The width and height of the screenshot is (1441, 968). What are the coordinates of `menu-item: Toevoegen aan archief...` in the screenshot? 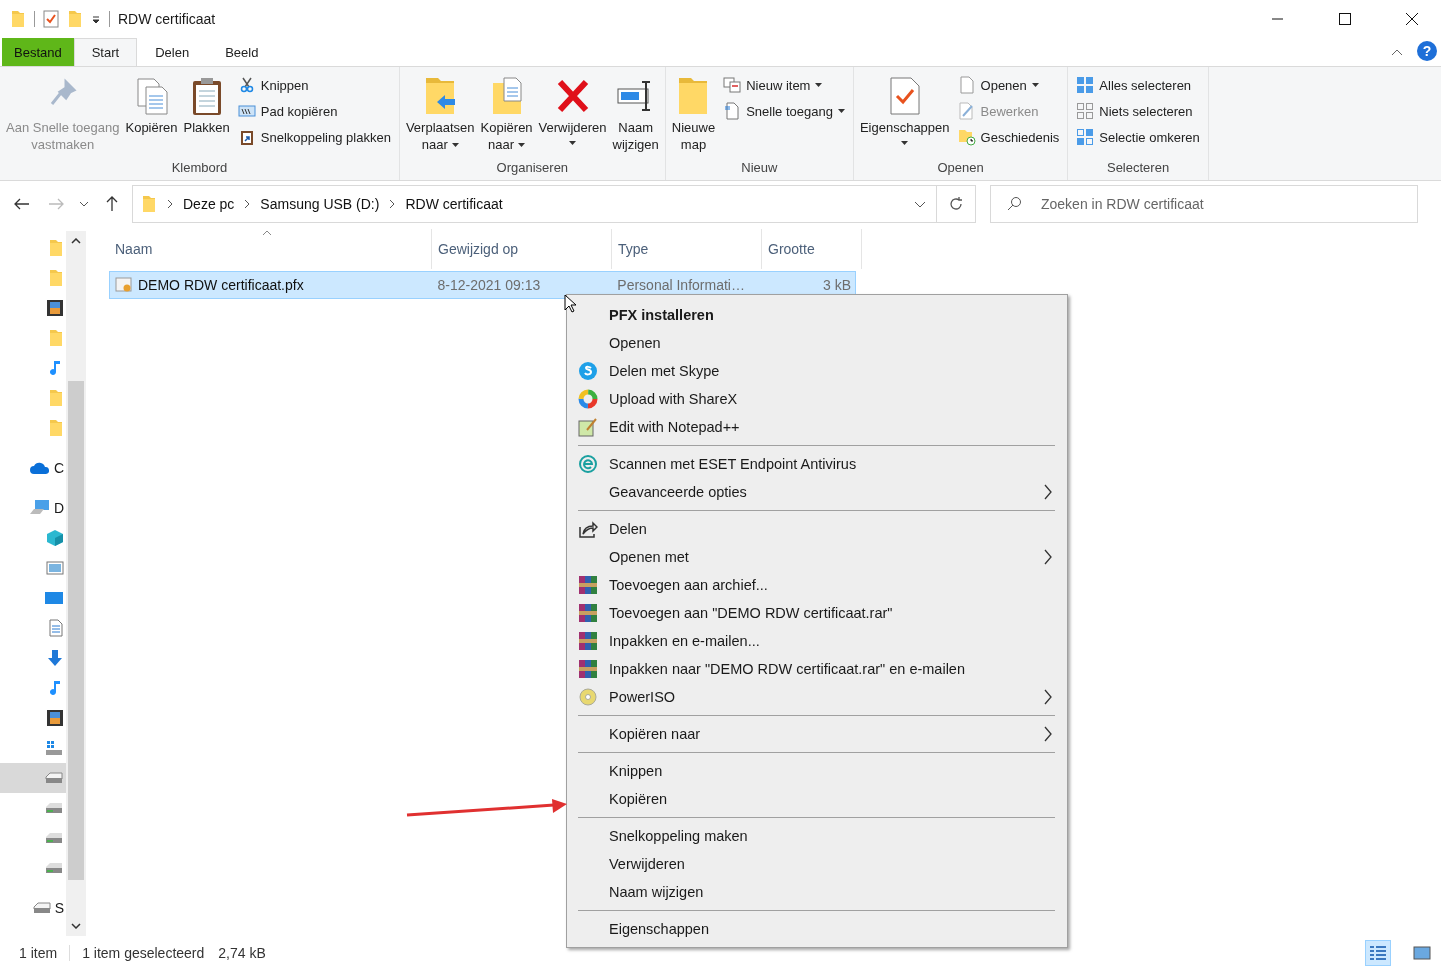 It's located at (817, 585).